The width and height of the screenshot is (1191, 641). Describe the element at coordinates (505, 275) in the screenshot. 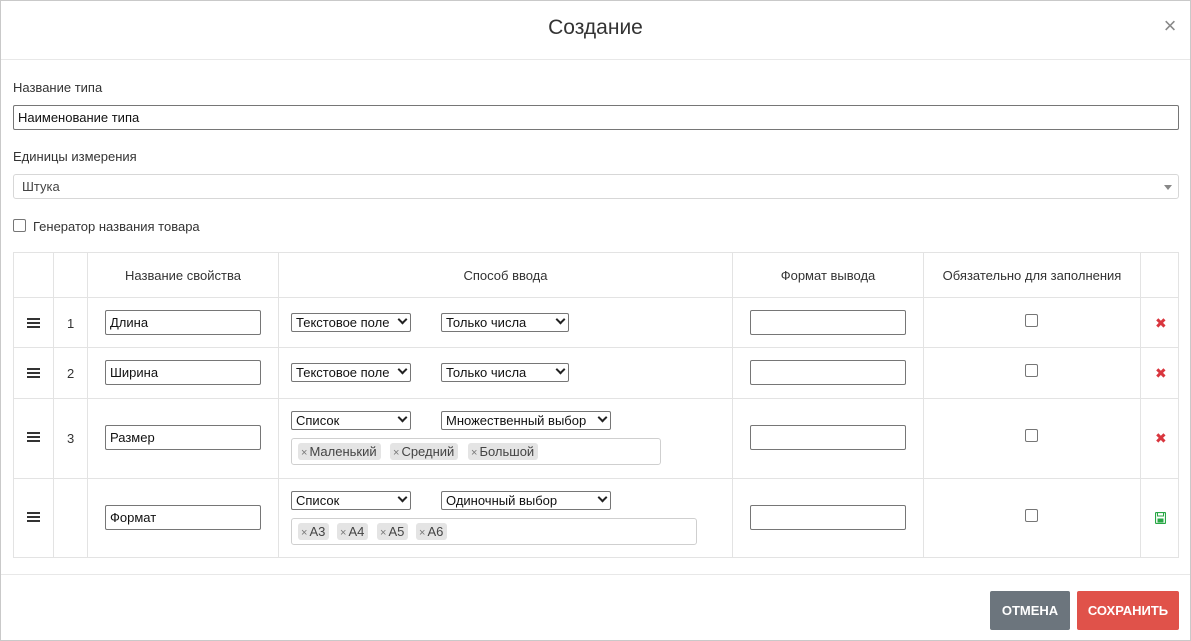

I see `header-input-method: Способ ввода` at that location.